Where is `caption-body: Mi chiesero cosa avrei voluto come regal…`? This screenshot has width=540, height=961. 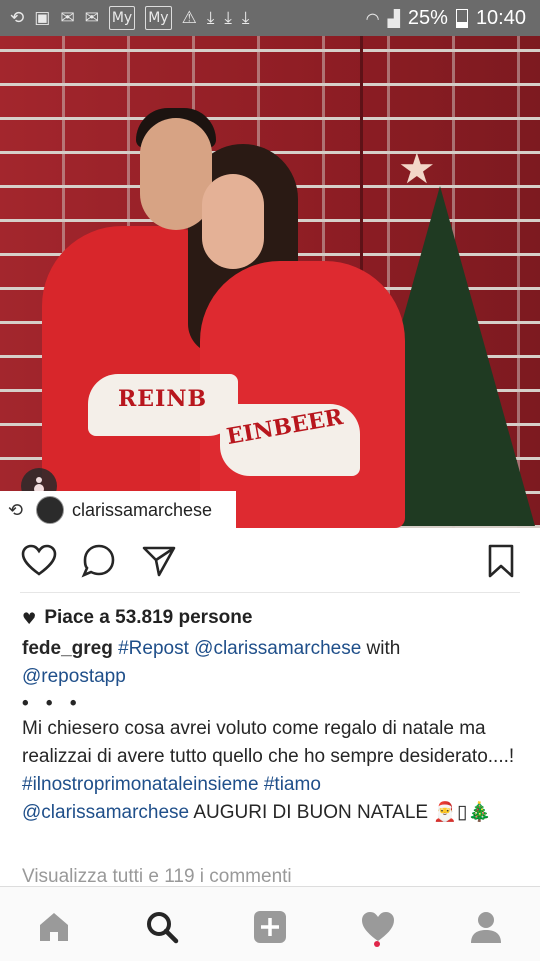 caption-body: Mi chiesero cosa avrei voluto come regal… is located at coordinates (268, 742).